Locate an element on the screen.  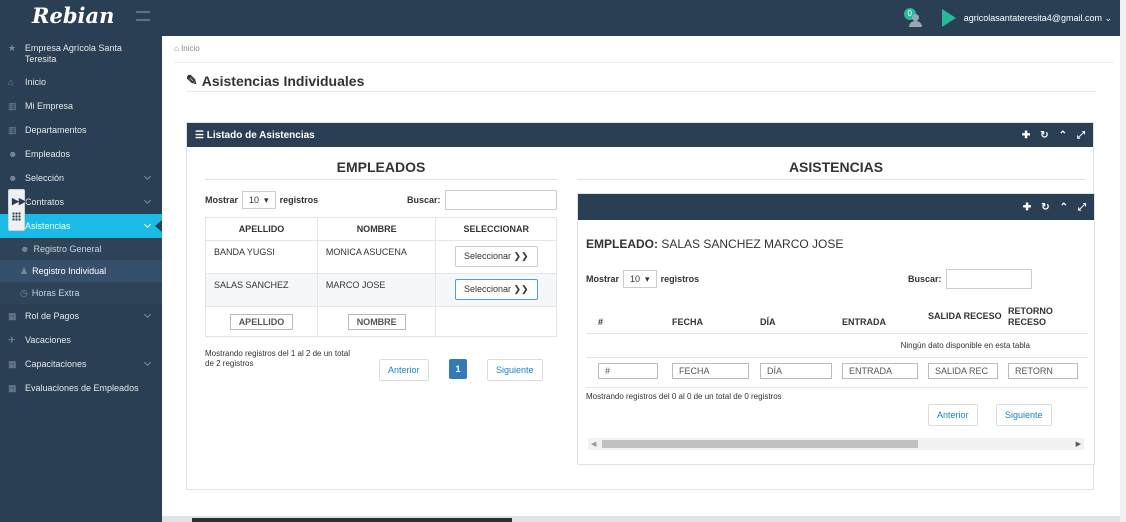
column-header: ENTRADA is located at coordinates (885, 317).